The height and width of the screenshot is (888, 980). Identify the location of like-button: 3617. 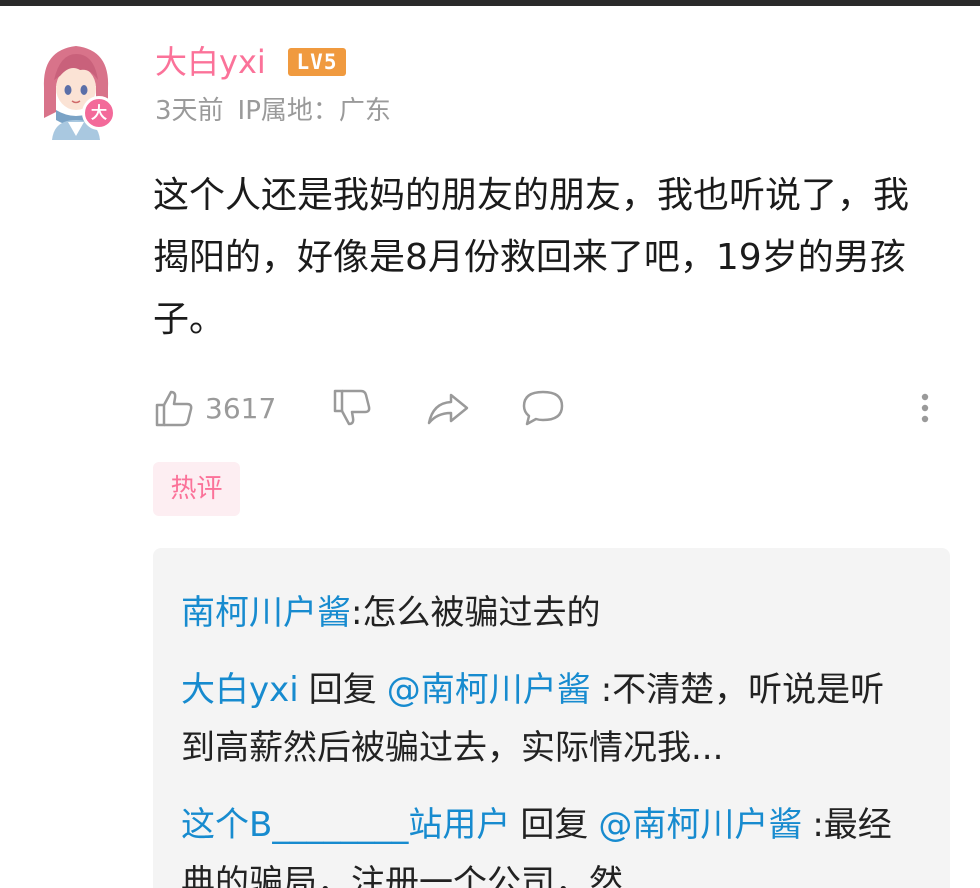
(214, 408).